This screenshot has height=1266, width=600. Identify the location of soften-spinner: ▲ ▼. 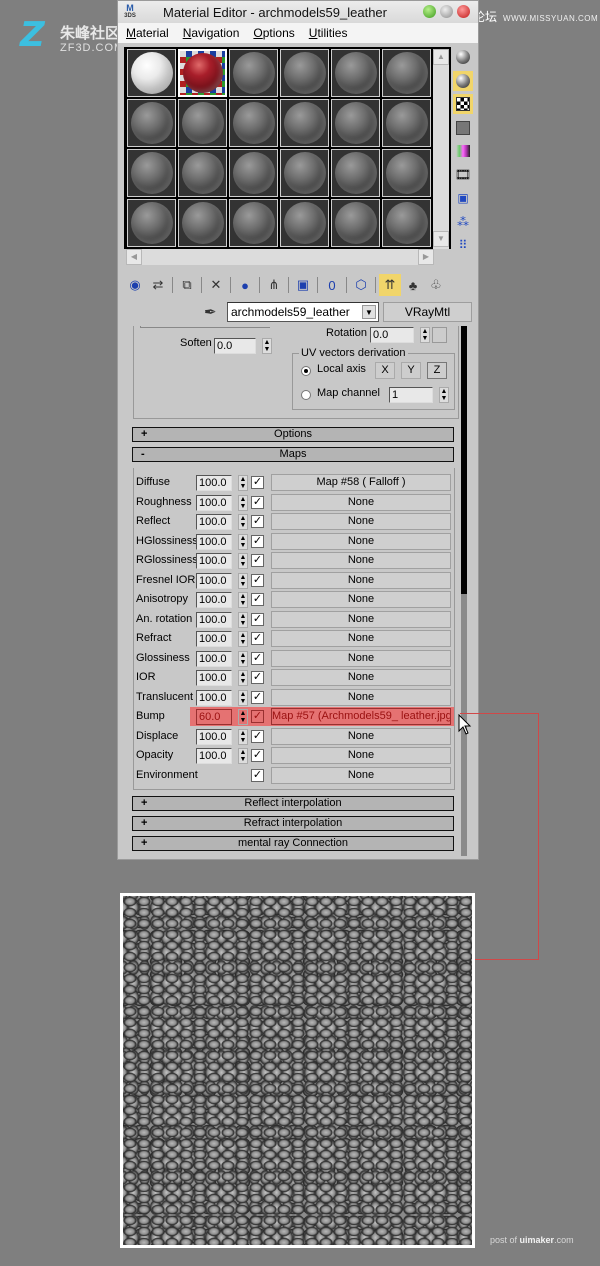
(267, 346).